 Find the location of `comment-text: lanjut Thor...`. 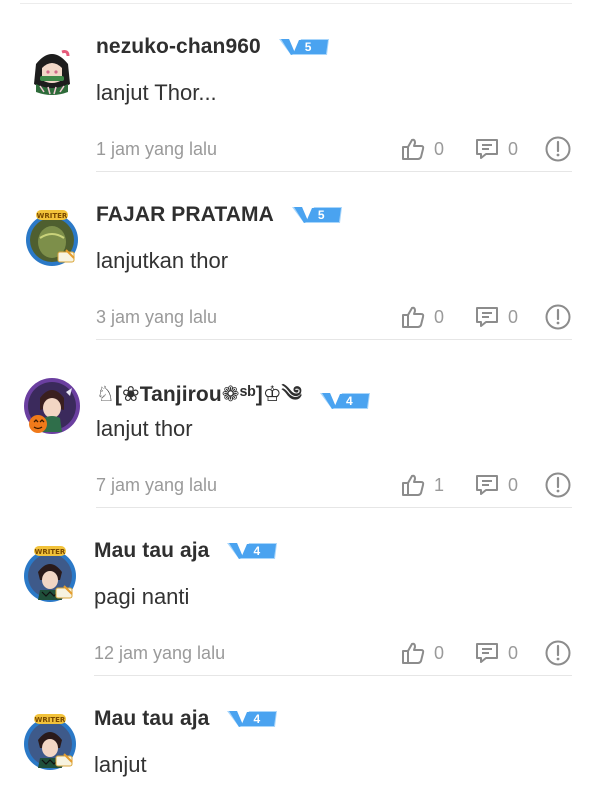

comment-text: lanjut Thor... is located at coordinates (156, 92).